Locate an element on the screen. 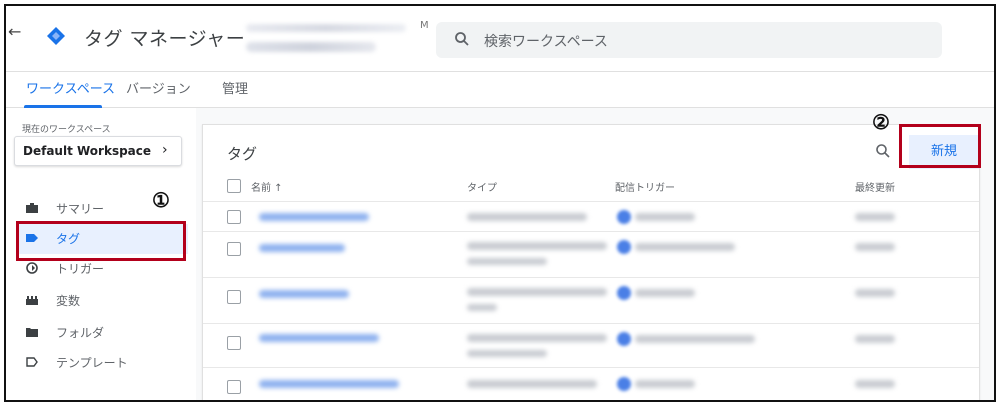  annotation-marker-2: ② is located at coordinates (881, 122).